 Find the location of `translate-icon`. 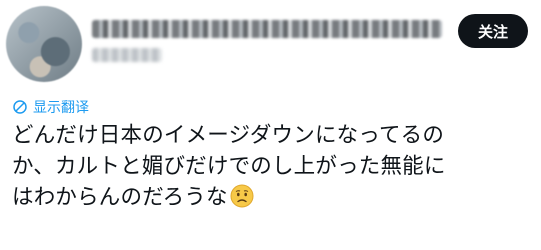

translate-icon is located at coordinates (20, 107).